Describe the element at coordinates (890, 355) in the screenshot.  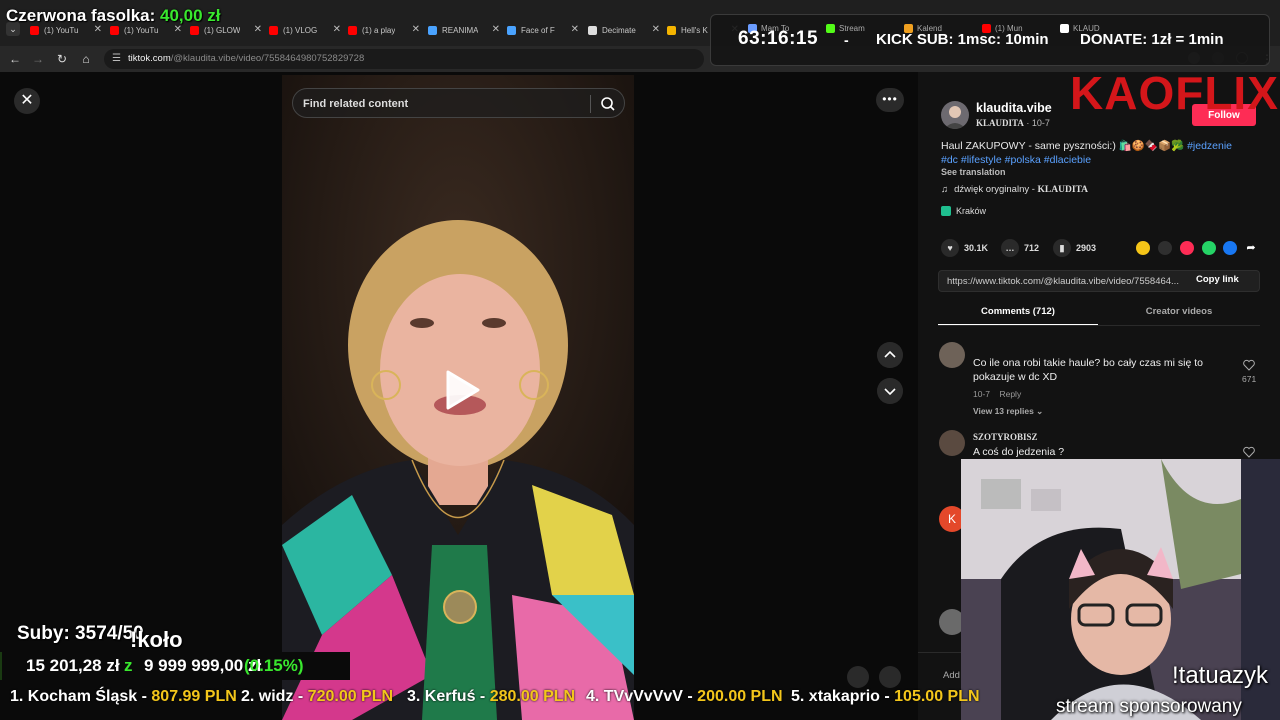
I see `previous-video-icon` at that location.